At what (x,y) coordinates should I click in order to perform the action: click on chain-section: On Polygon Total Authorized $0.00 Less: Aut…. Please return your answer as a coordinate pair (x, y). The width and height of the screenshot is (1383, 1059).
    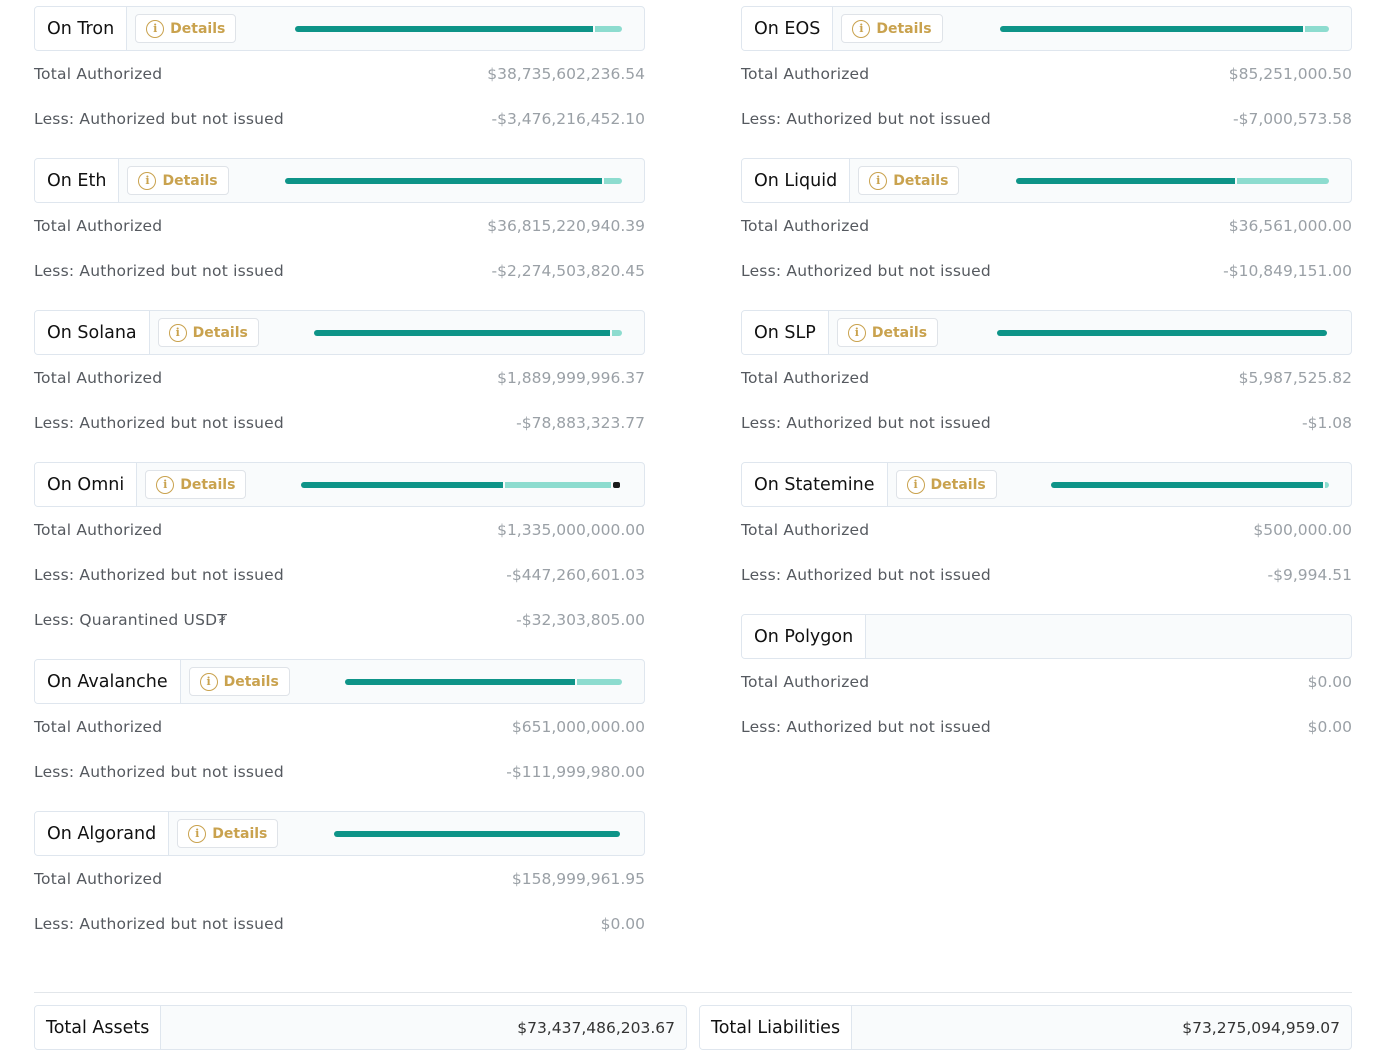
    Looking at the image, I should click on (1046, 681).